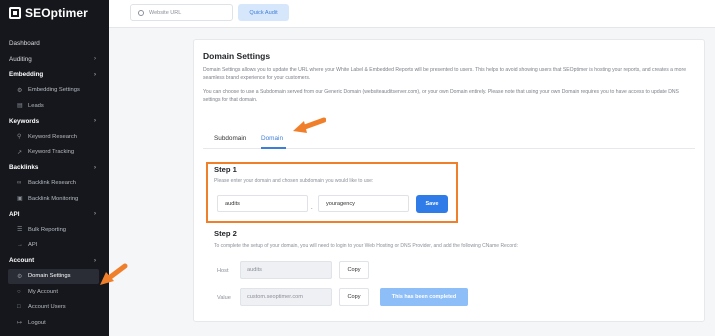 The height and width of the screenshot is (336, 715). Describe the element at coordinates (20, 90) in the screenshot. I see `gear-icon: ⚙` at that location.